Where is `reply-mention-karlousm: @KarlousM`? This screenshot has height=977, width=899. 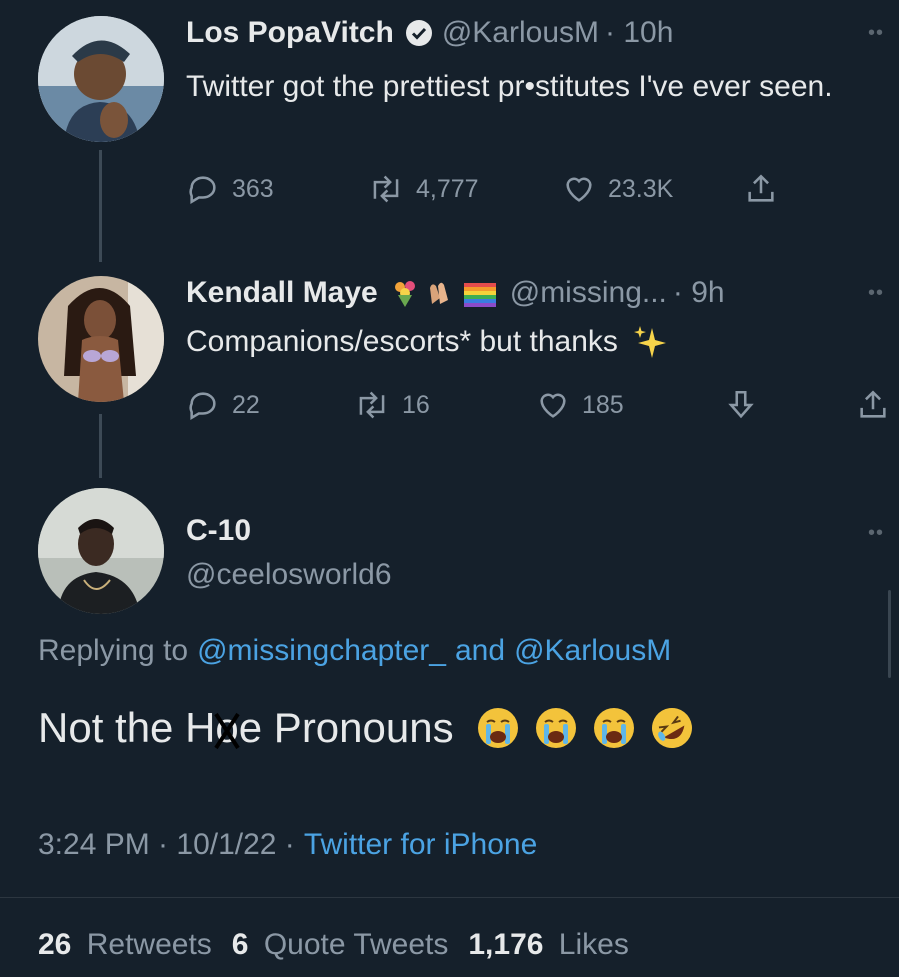
reply-mention-karlousm: @KarlousM is located at coordinates (592, 651).